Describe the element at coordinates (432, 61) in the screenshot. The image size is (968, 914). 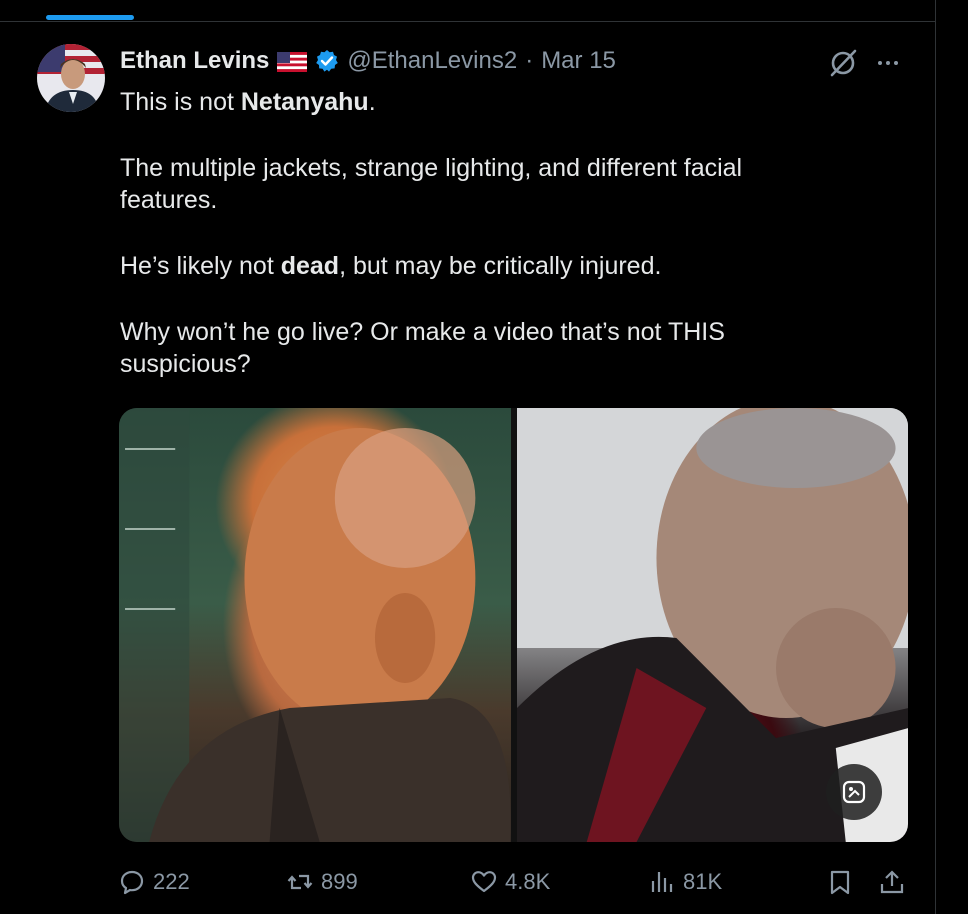
I see `author-handle: @EthanLevins2` at that location.